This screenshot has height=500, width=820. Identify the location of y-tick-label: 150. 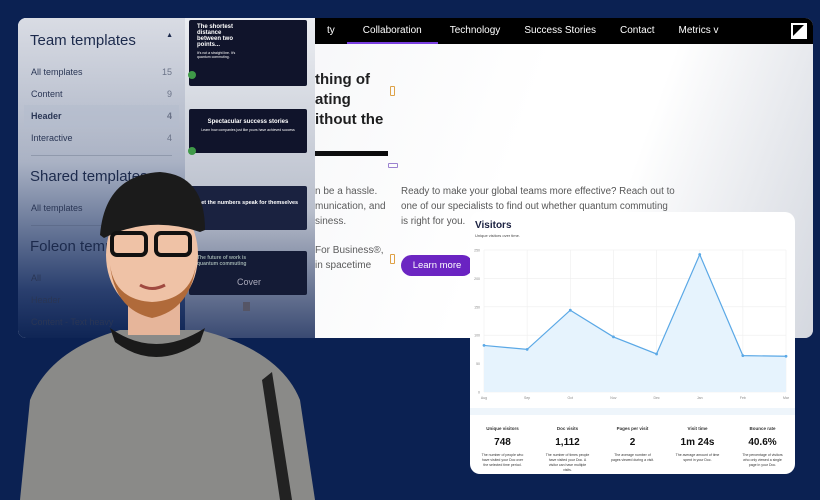
(477, 307).